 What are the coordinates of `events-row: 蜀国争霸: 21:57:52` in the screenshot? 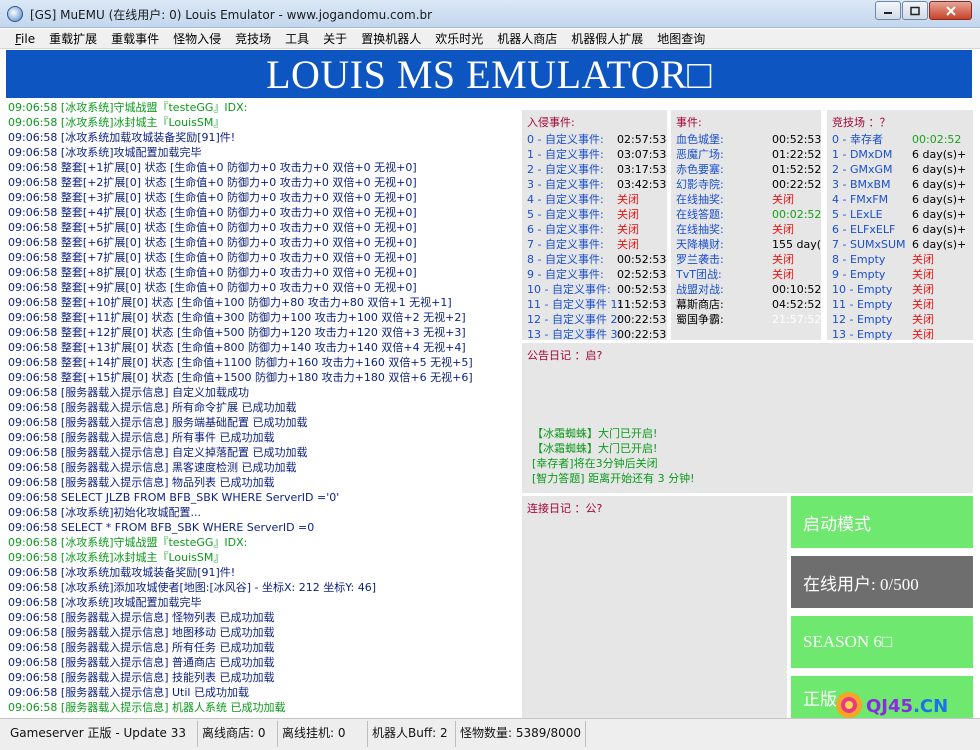 It's located at (748, 319).